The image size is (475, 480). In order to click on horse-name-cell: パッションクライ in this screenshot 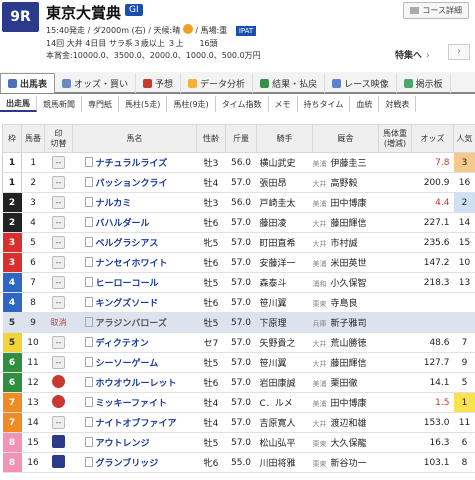, I will do `click(134, 182)`.